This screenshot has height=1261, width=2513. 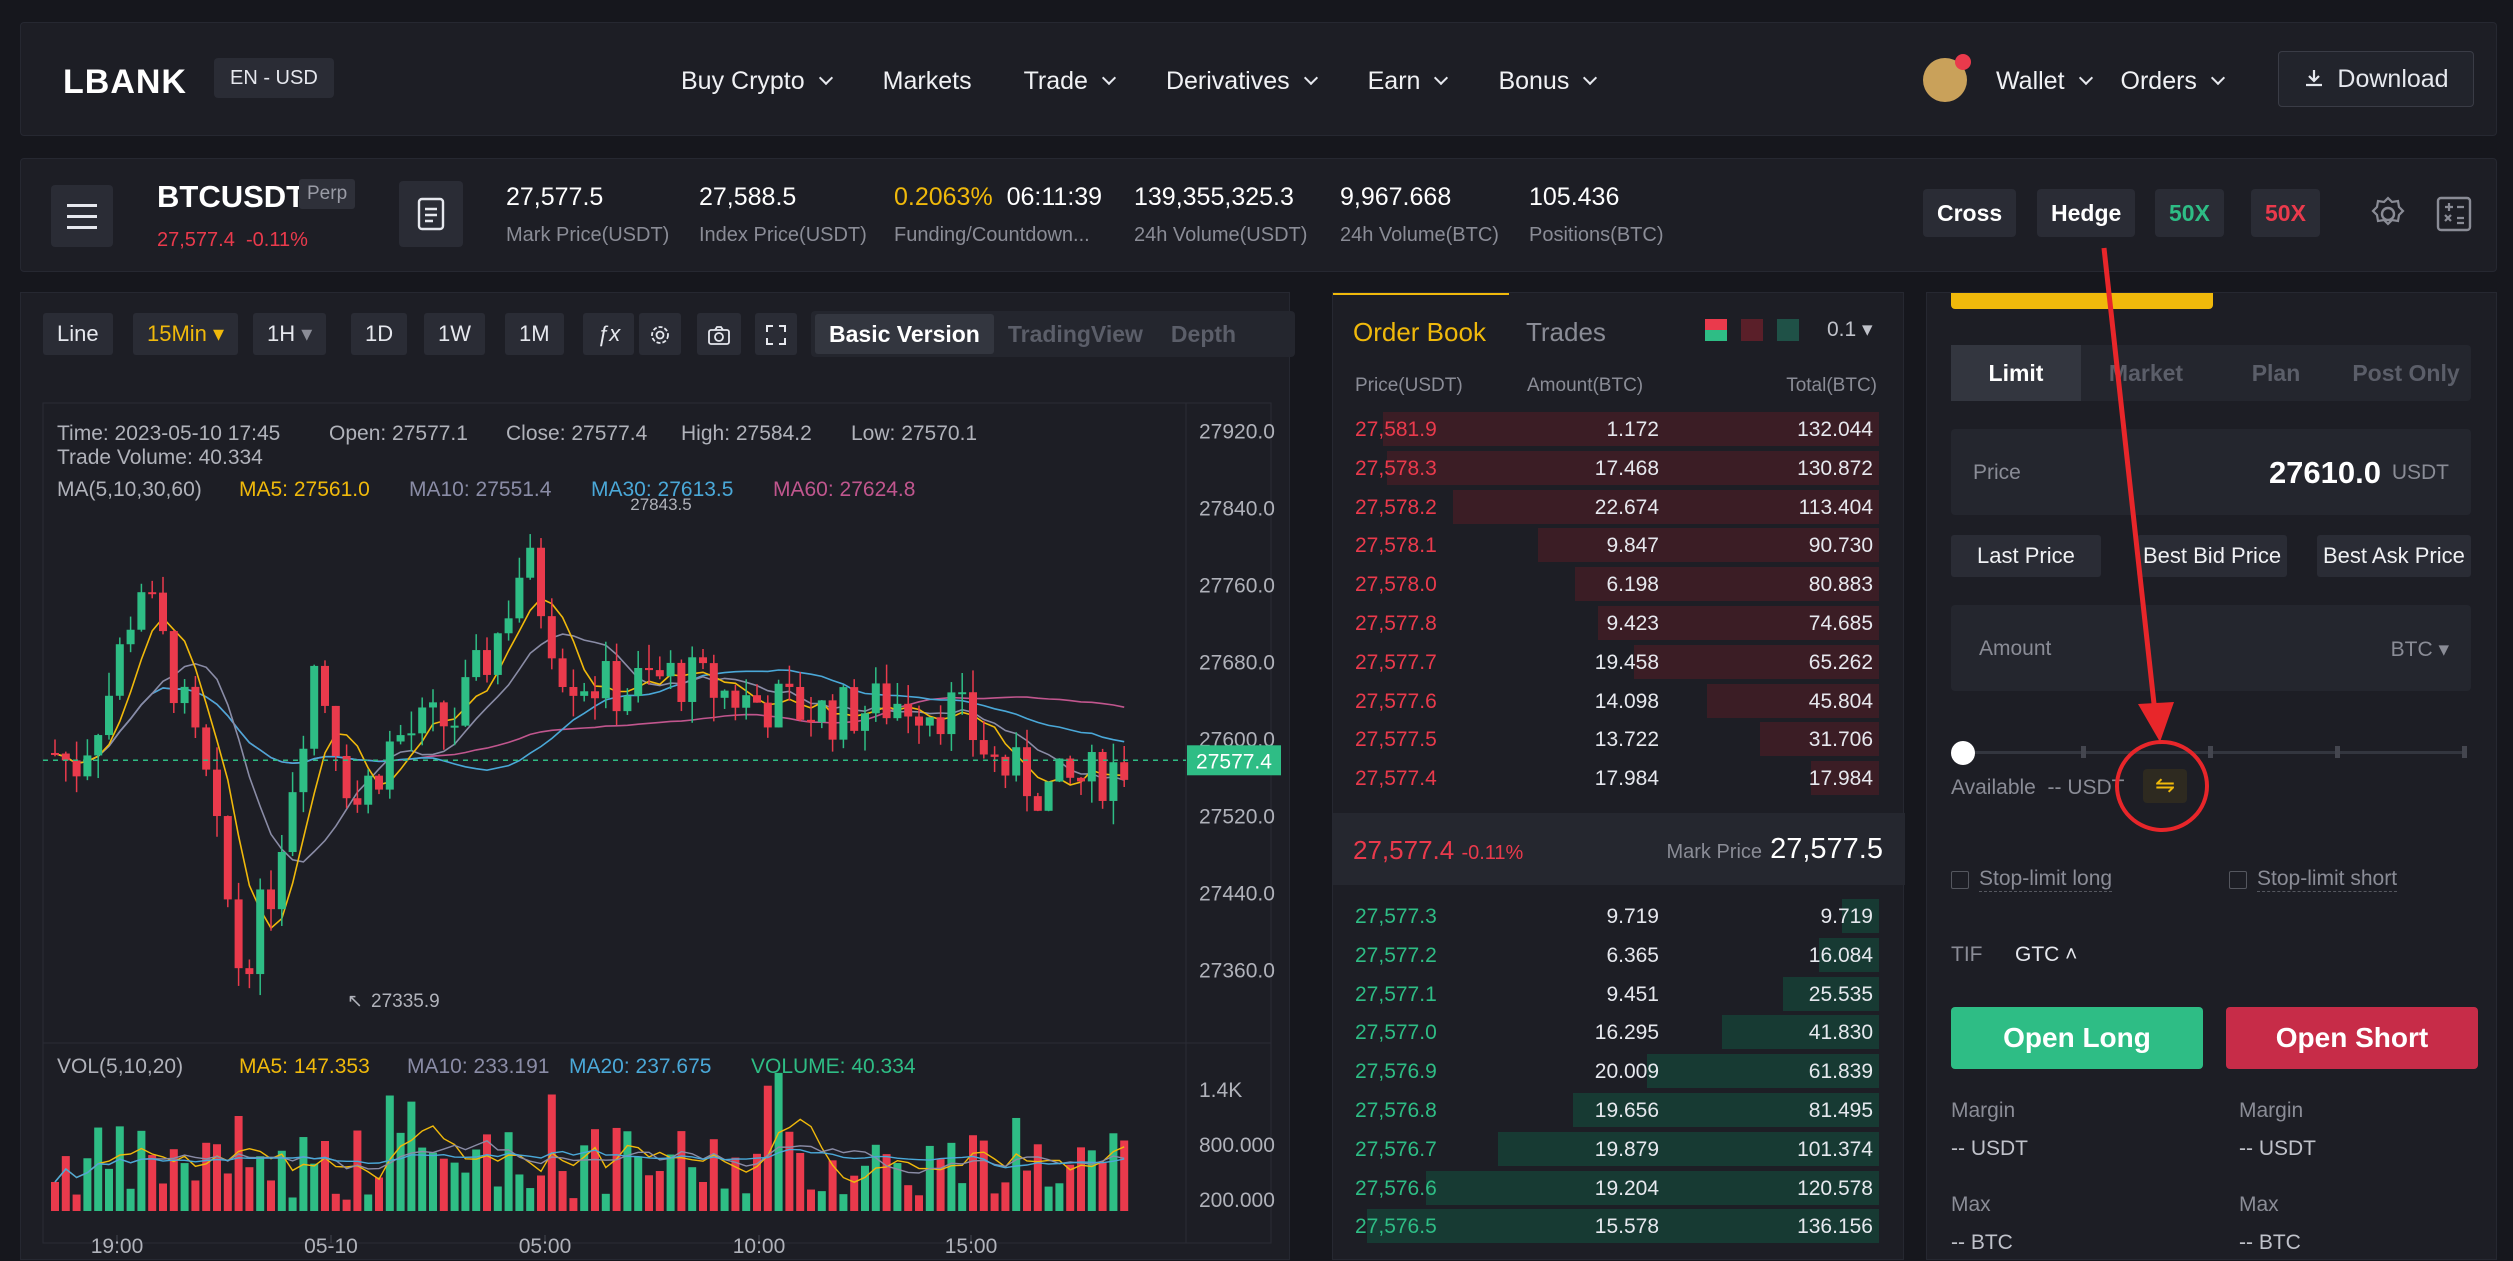 I want to click on bid-row: 27,577.1 9.451 25.535, so click(x=1616, y=994).